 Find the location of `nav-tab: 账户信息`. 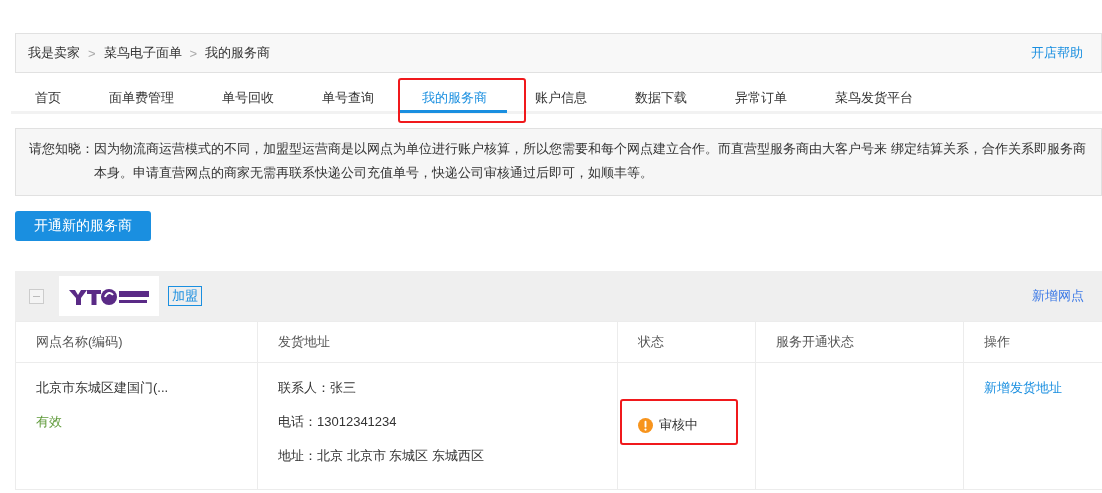

nav-tab: 账户信息 is located at coordinates (561, 97).